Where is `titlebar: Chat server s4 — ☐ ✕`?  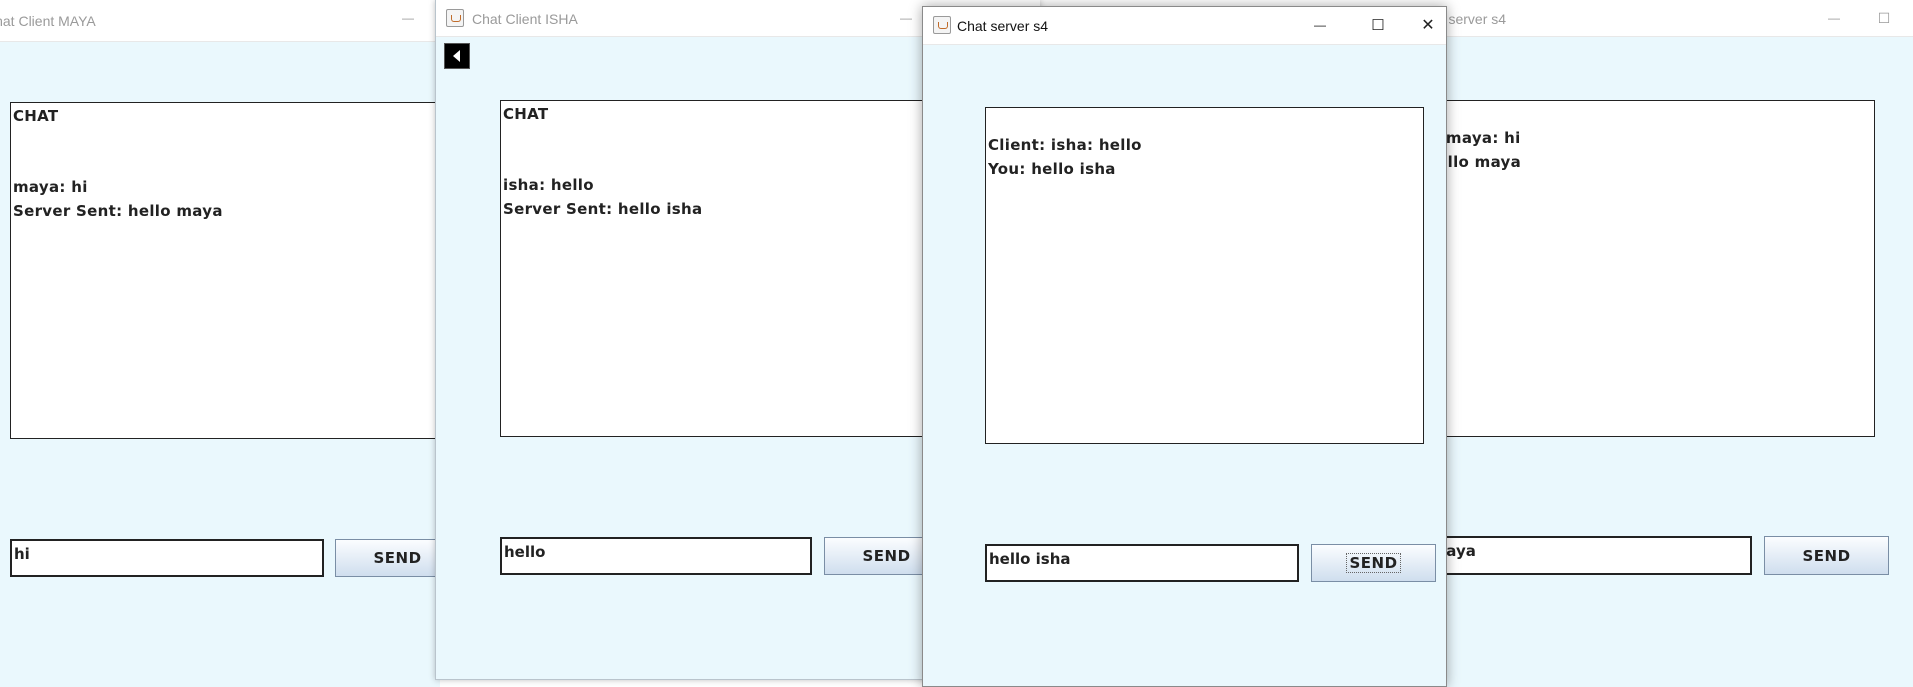 titlebar: Chat server s4 — ☐ ✕ is located at coordinates (1184, 26).